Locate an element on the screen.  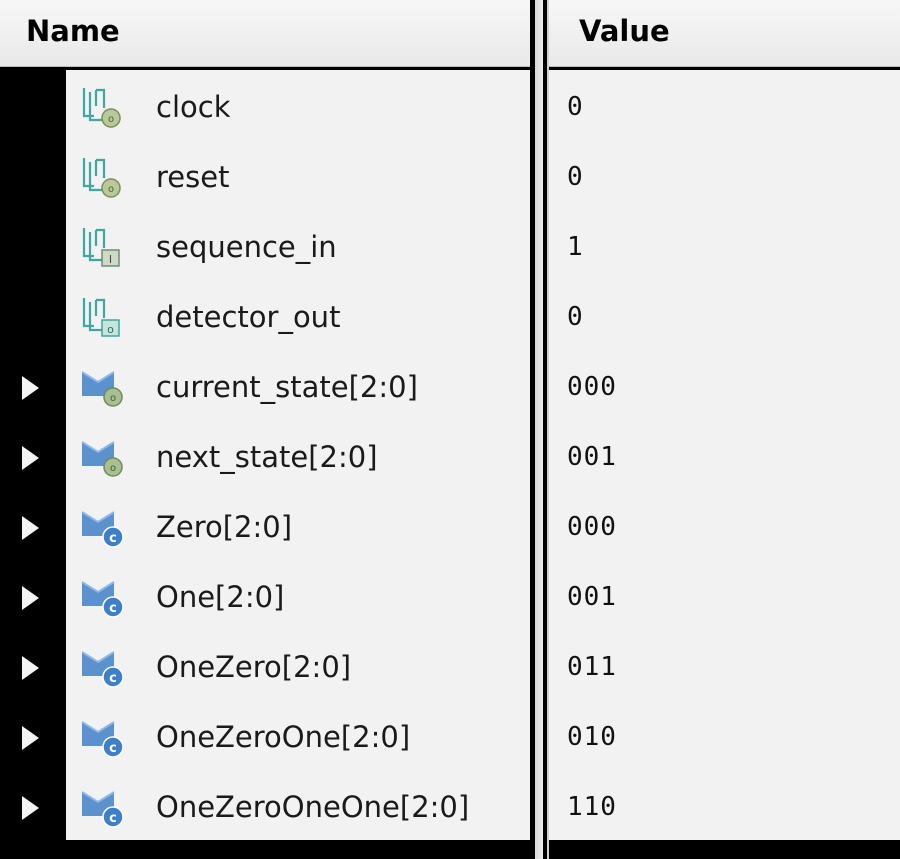
signal-name: One[2:0] is located at coordinates (220, 597).